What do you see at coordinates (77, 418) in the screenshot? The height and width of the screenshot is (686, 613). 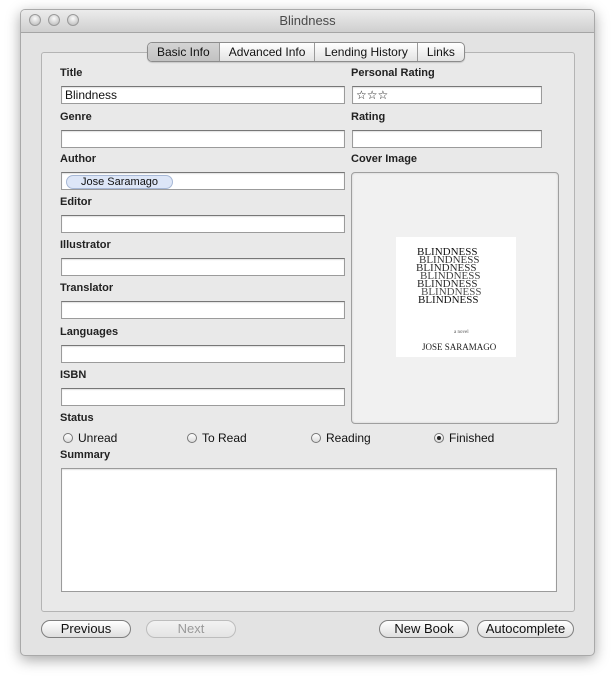 I see `status-label: Status` at bounding box center [77, 418].